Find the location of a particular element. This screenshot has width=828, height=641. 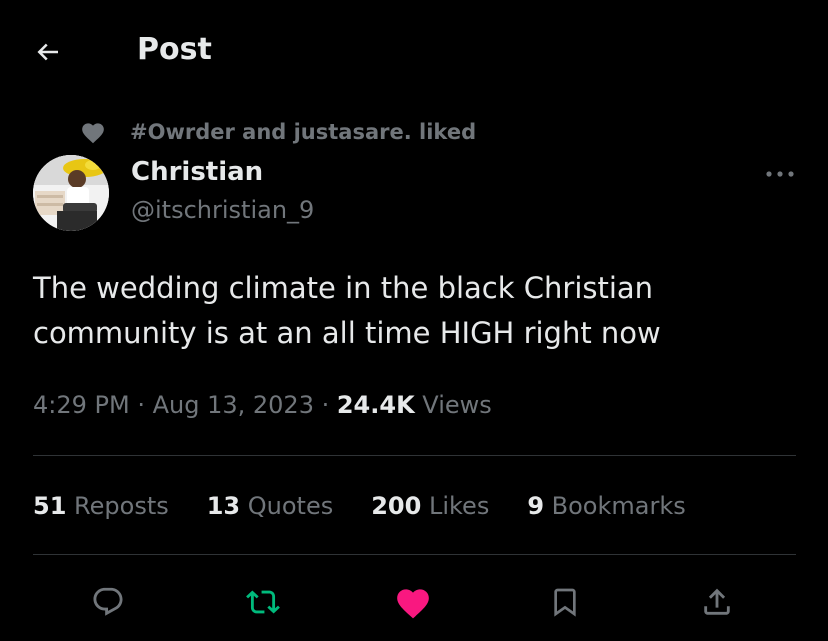

views-label: Views is located at coordinates (453, 405).